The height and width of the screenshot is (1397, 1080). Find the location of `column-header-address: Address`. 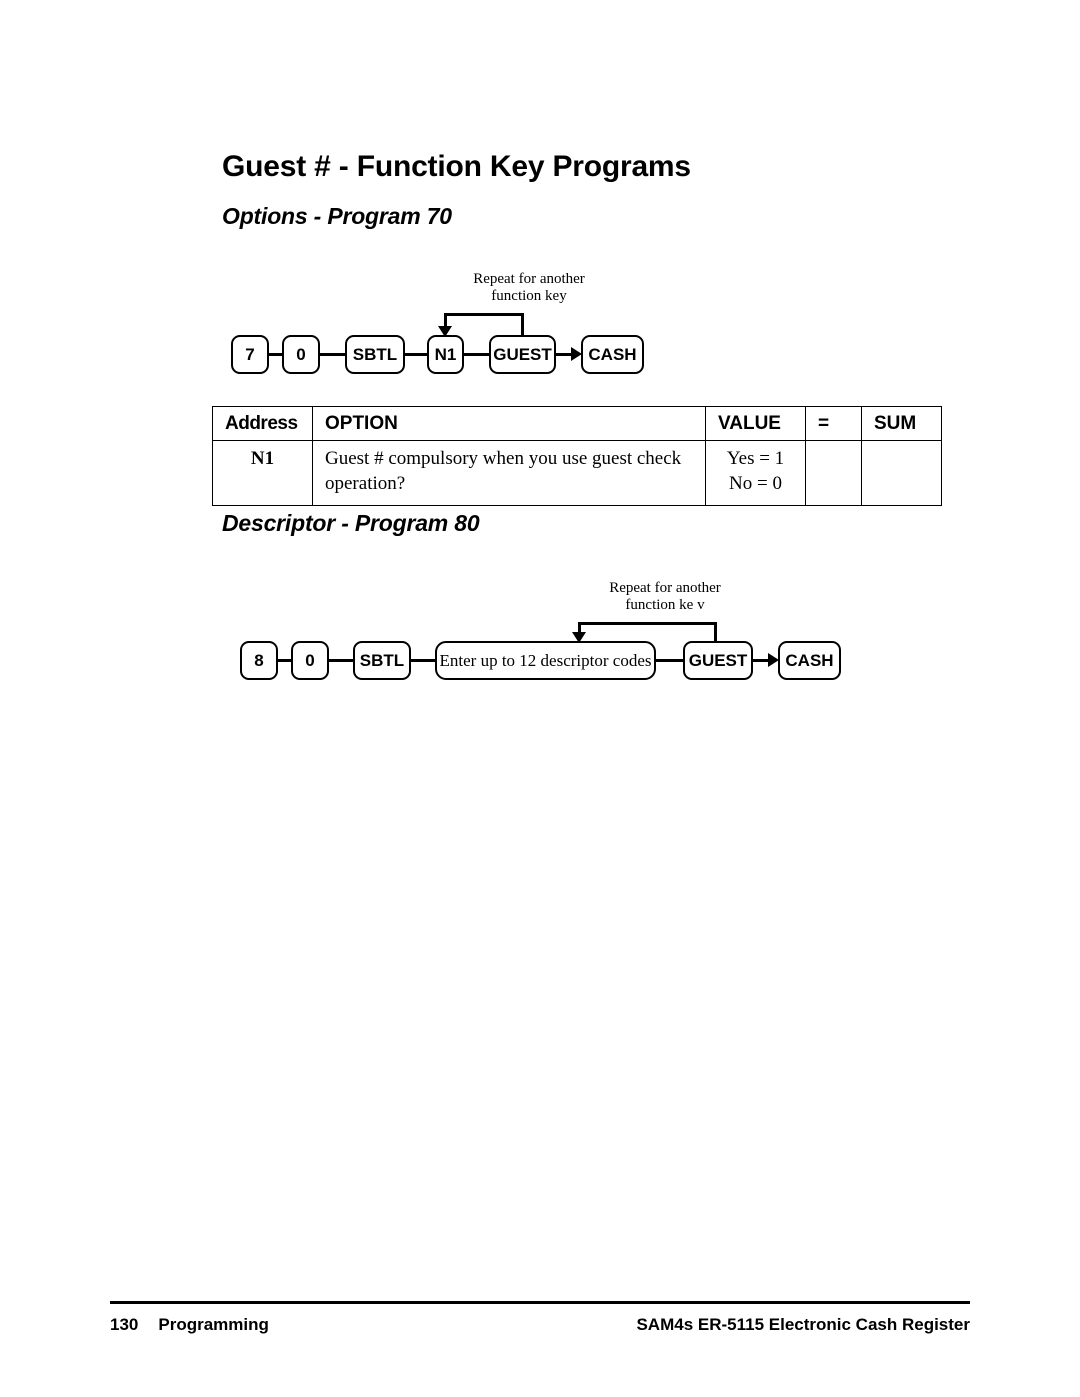

column-header-address: Address is located at coordinates (262, 423).